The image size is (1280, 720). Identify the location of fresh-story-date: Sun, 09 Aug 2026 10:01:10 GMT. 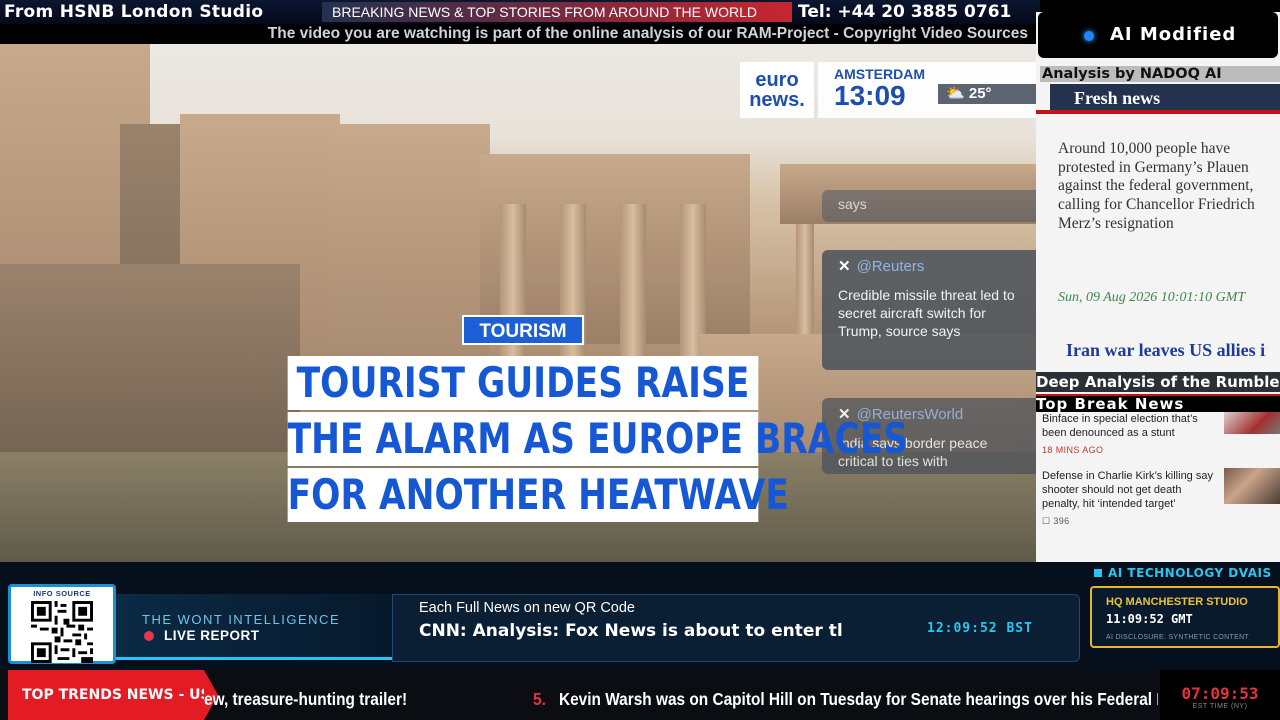
(1152, 297).